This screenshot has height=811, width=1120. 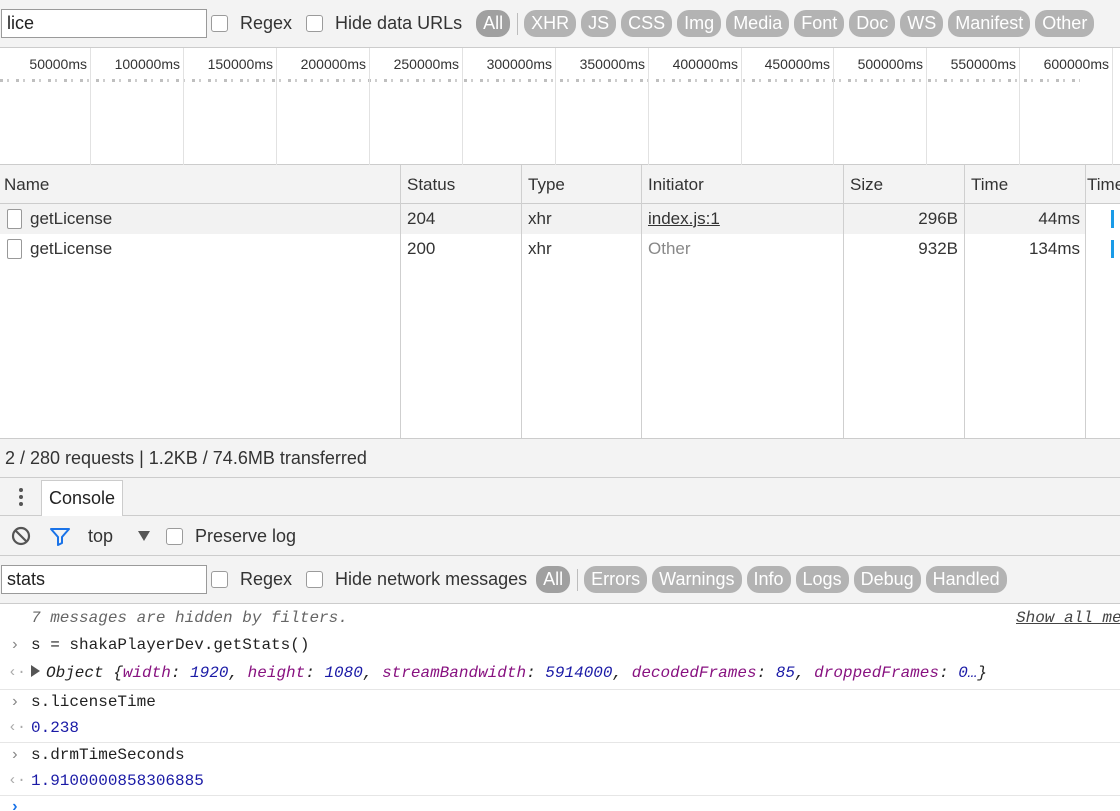 I want to click on table-row: getLicense 204 xhr index.js:1 296B 44ms, so click(x=543, y=219).